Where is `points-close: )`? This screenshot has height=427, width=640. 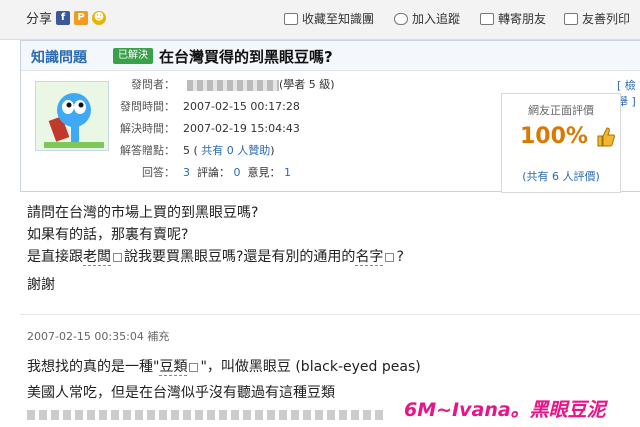
points-close: ) is located at coordinates (272, 150).